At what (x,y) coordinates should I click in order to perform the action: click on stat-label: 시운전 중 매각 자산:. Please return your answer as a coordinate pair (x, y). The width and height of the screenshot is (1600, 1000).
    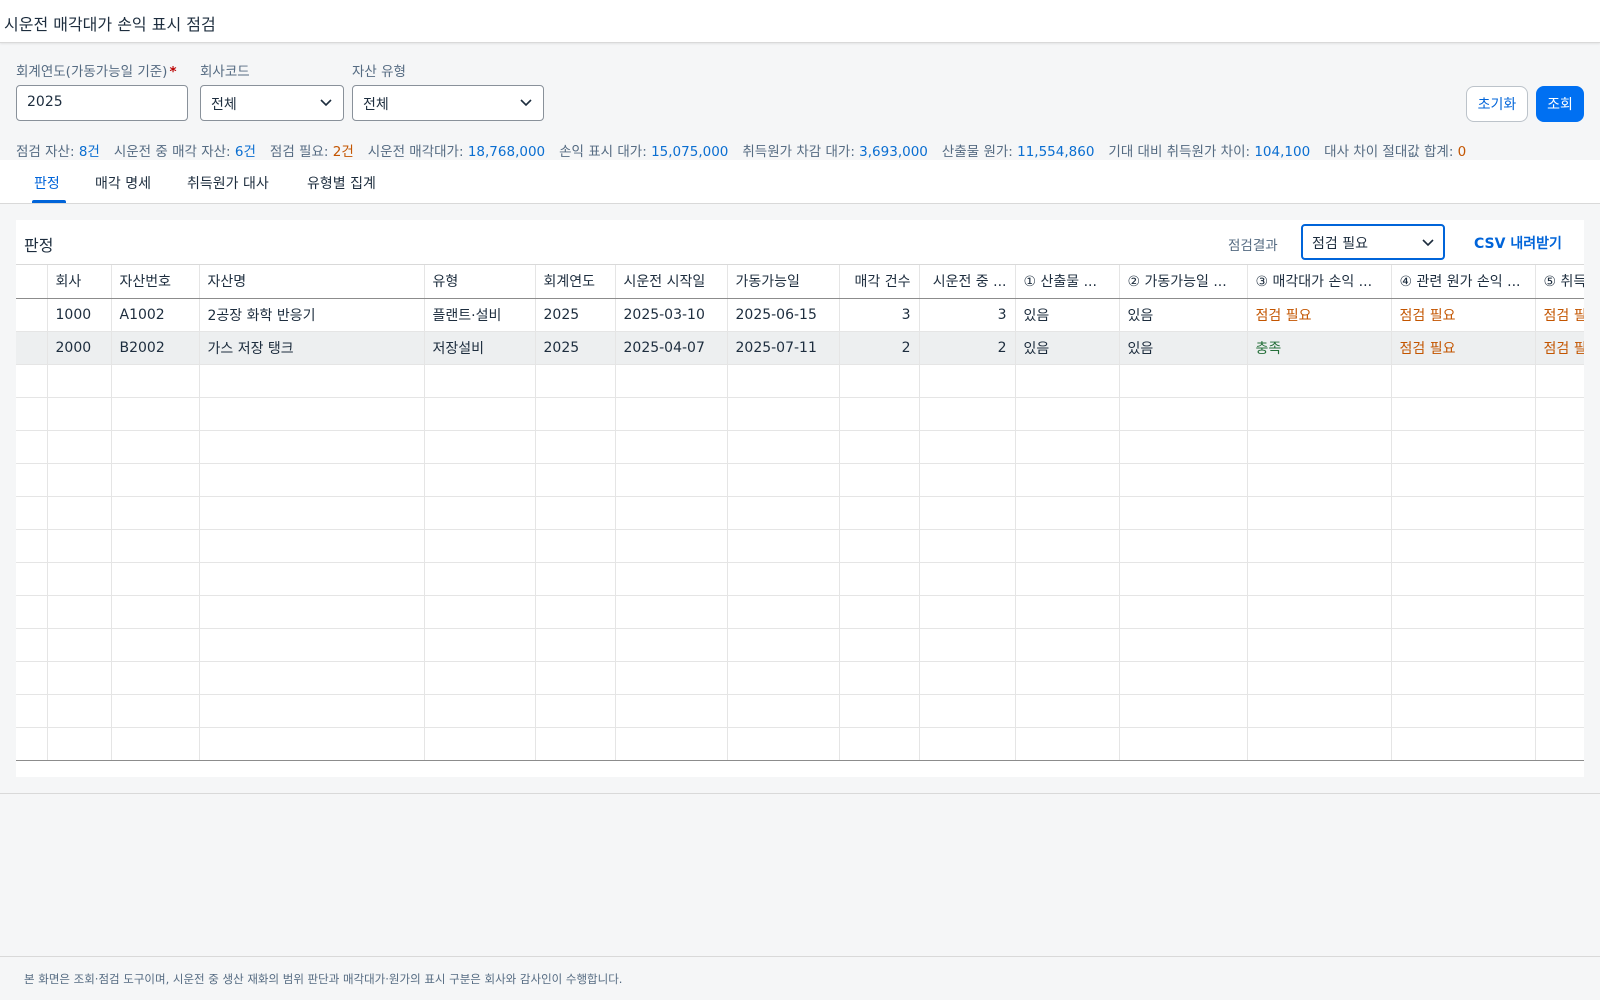
    Looking at the image, I should click on (174, 152).